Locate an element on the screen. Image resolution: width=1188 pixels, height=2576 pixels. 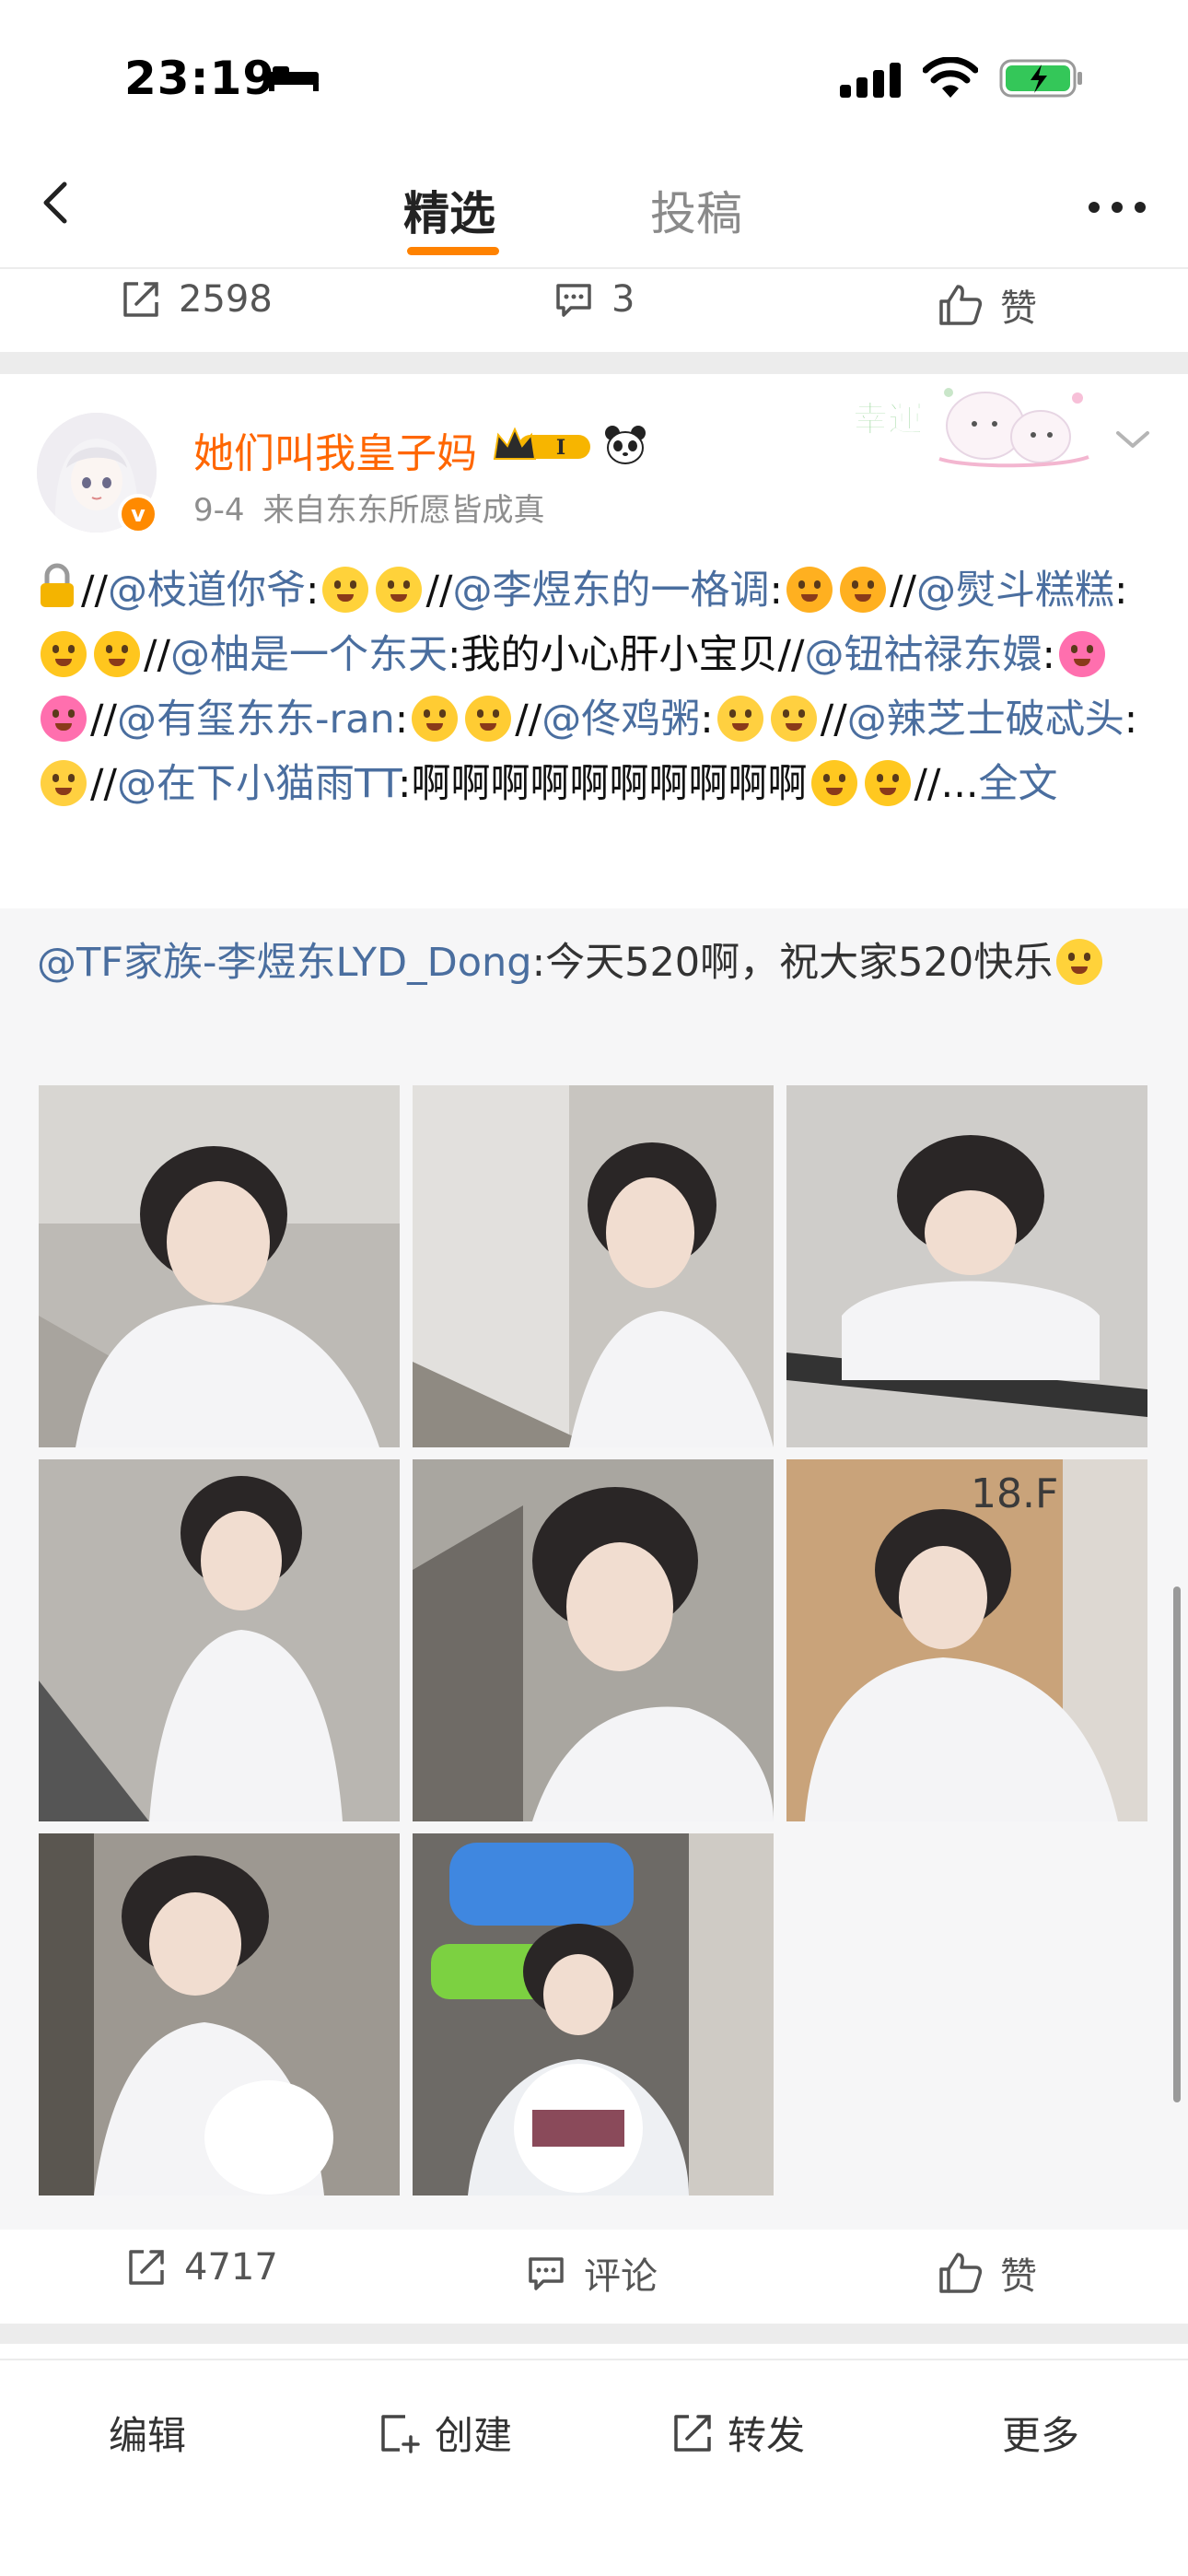
wink-tongue-emoji is located at coordinates (1079, 962).